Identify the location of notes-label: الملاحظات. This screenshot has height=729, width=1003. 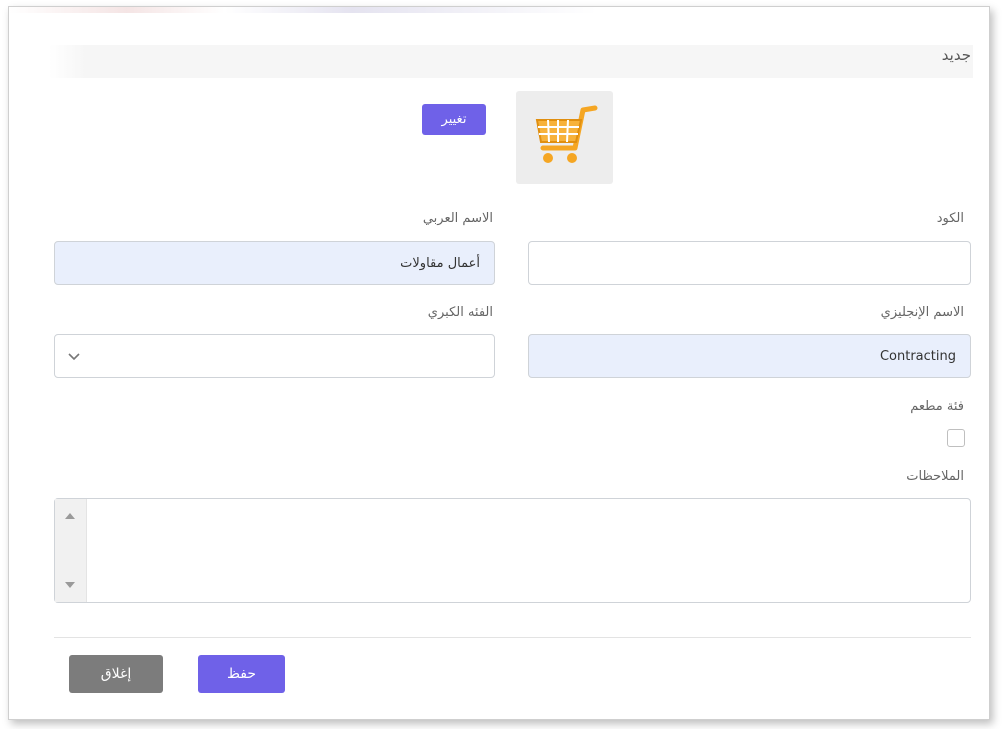
(935, 476).